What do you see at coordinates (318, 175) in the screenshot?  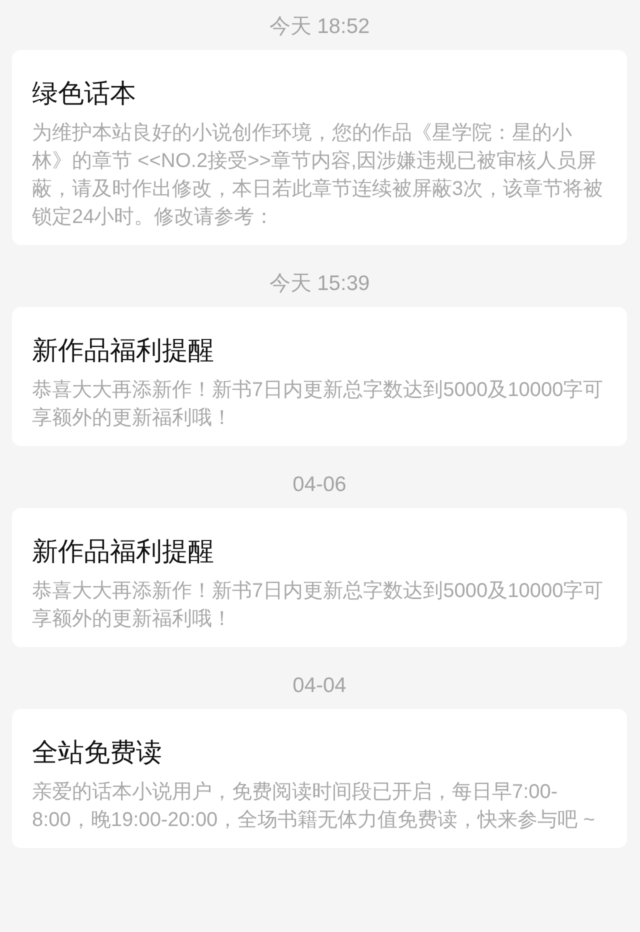 I see `message-text: 为维护本站良好的小说创作环境，您的作品《星学院：星的小林》的章节 <<NO.2接受>>章节内容,因涉嫌违规已被审核人员屏蔽，请及时作出修改，本日若此章节连续被屏蔽3次，该章节将被锁定24小时。修改请参考：` at bounding box center [318, 175].